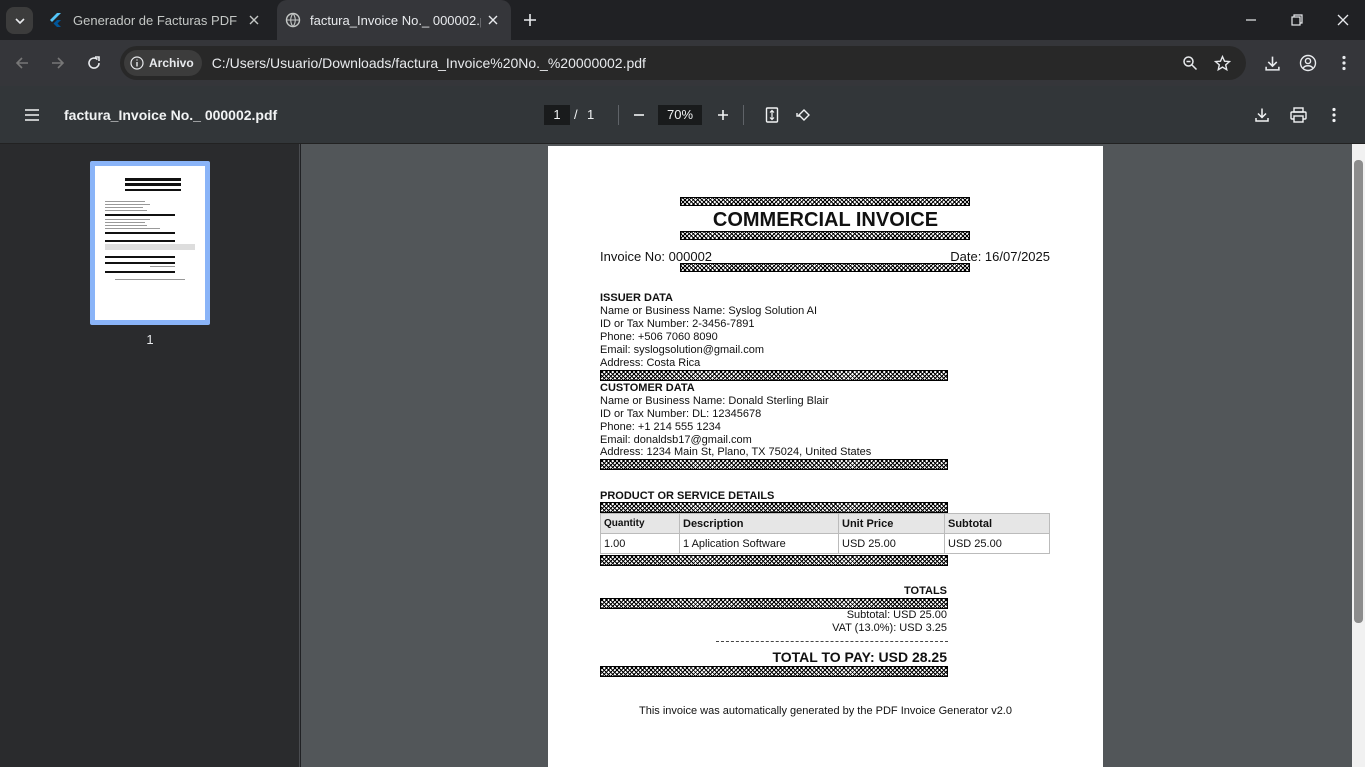 The width and height of the screenshot is (1365, 767). Describe the element at coordinates (156, 20) in the screenshot. I see `tab-invoice-generator: Generador de Facturas PDF` at that location.